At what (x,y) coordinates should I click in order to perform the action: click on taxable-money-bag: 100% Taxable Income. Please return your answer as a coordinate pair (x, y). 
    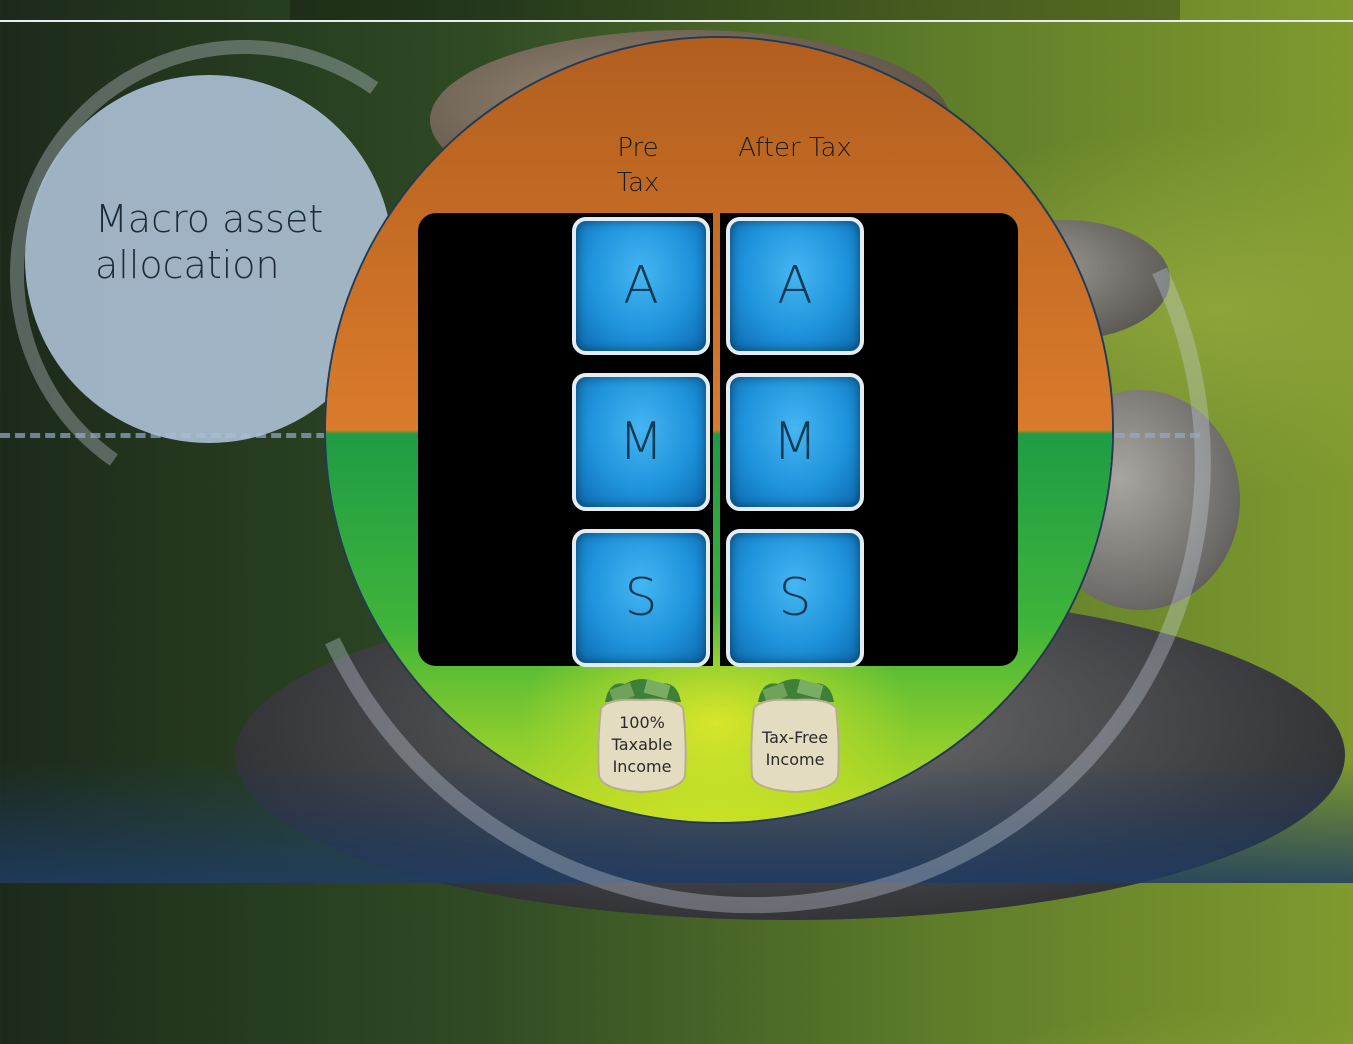
    Looking at the image, I should click on (642, 733).